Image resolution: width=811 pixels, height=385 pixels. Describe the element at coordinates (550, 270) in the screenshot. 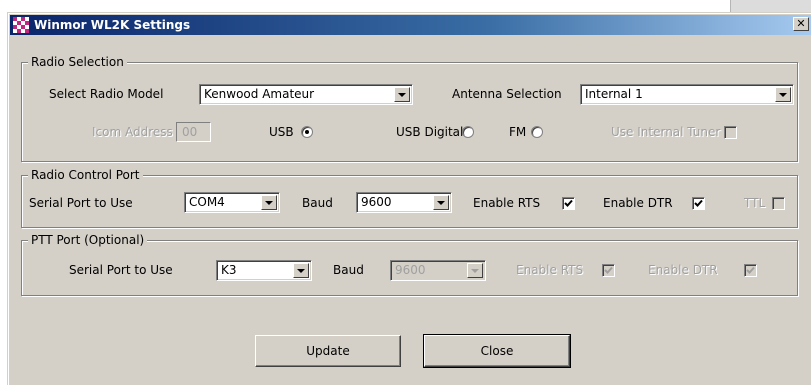

I see `ptt-rts-label: Enable RTS` at that location.